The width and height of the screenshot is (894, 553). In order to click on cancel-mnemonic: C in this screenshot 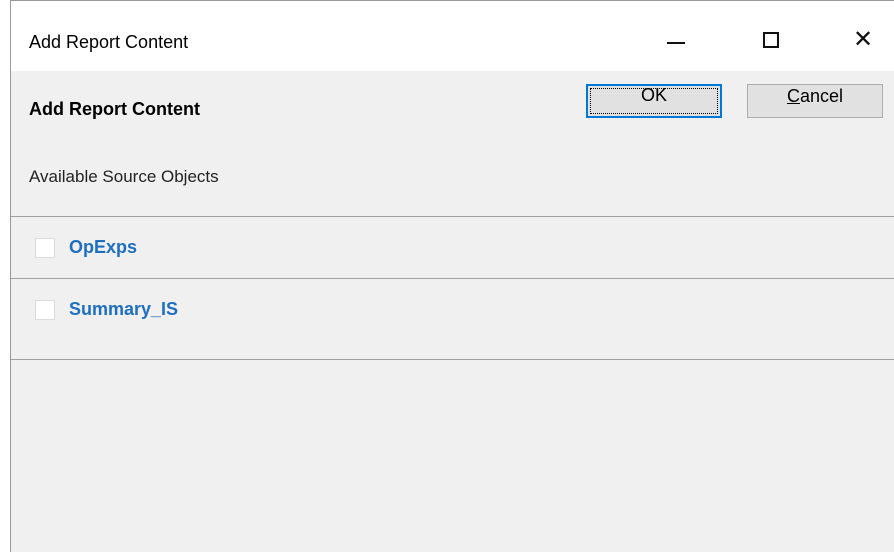, I will do `click(793, 96)`.